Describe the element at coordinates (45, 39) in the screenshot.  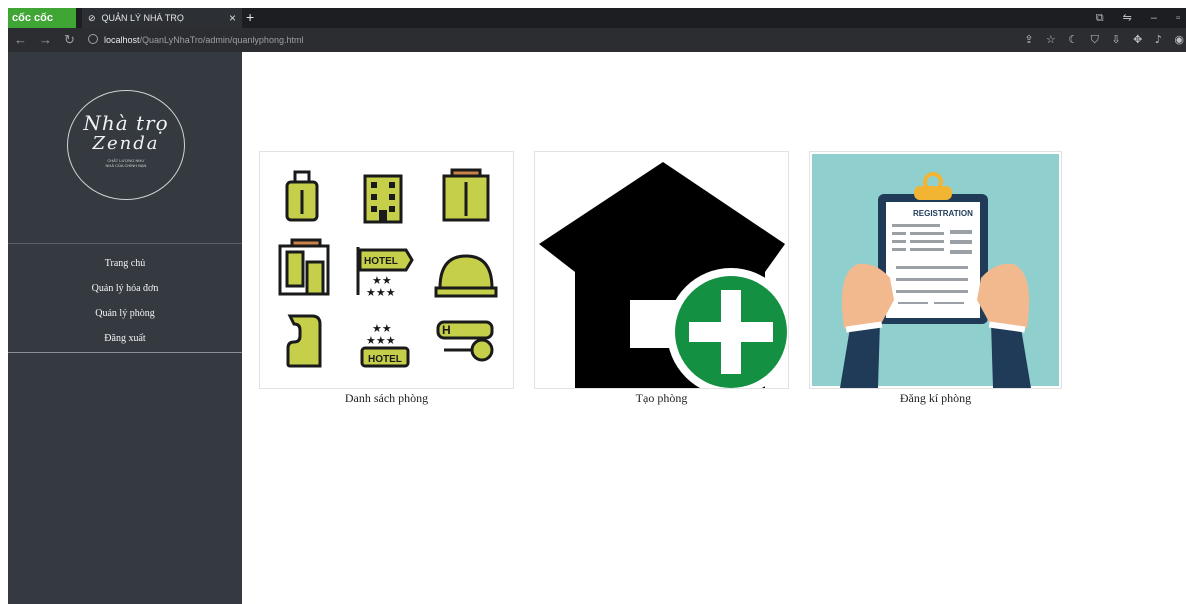
I see `forward-icon: →` at that location.